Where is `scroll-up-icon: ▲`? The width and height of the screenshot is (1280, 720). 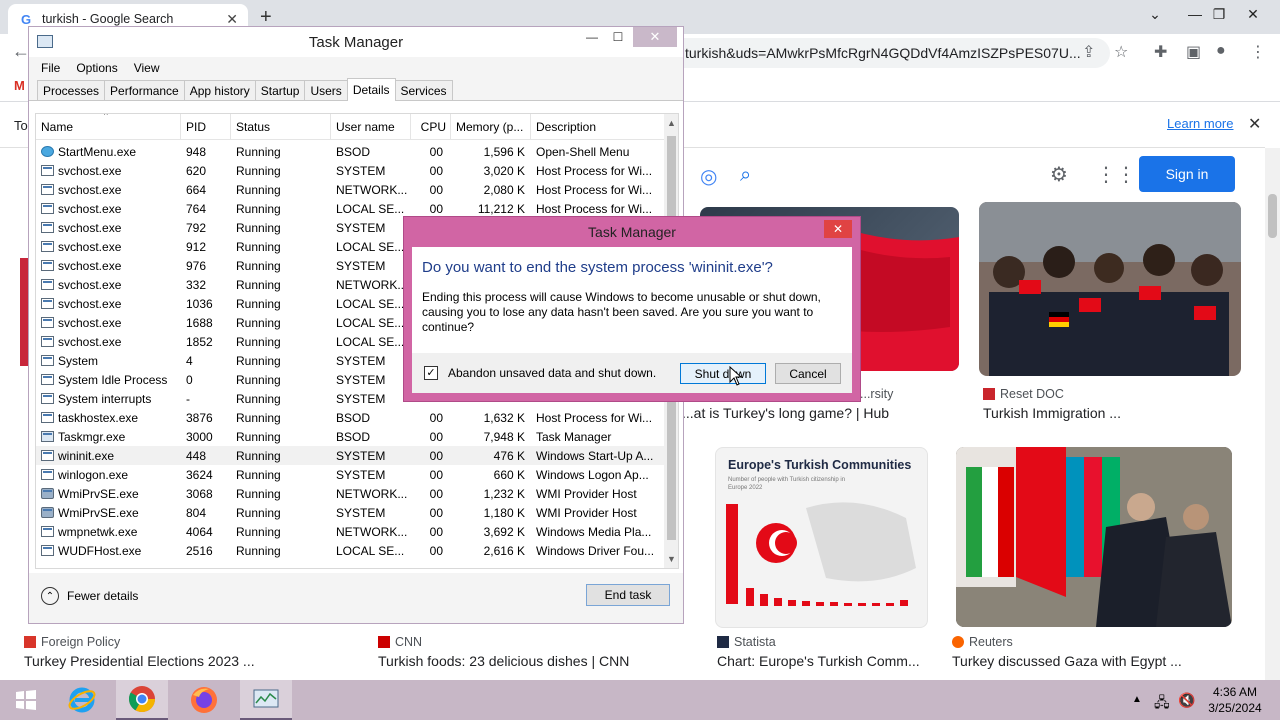
scroll-up-icon: ▲ is located at coordinates (671, 123).